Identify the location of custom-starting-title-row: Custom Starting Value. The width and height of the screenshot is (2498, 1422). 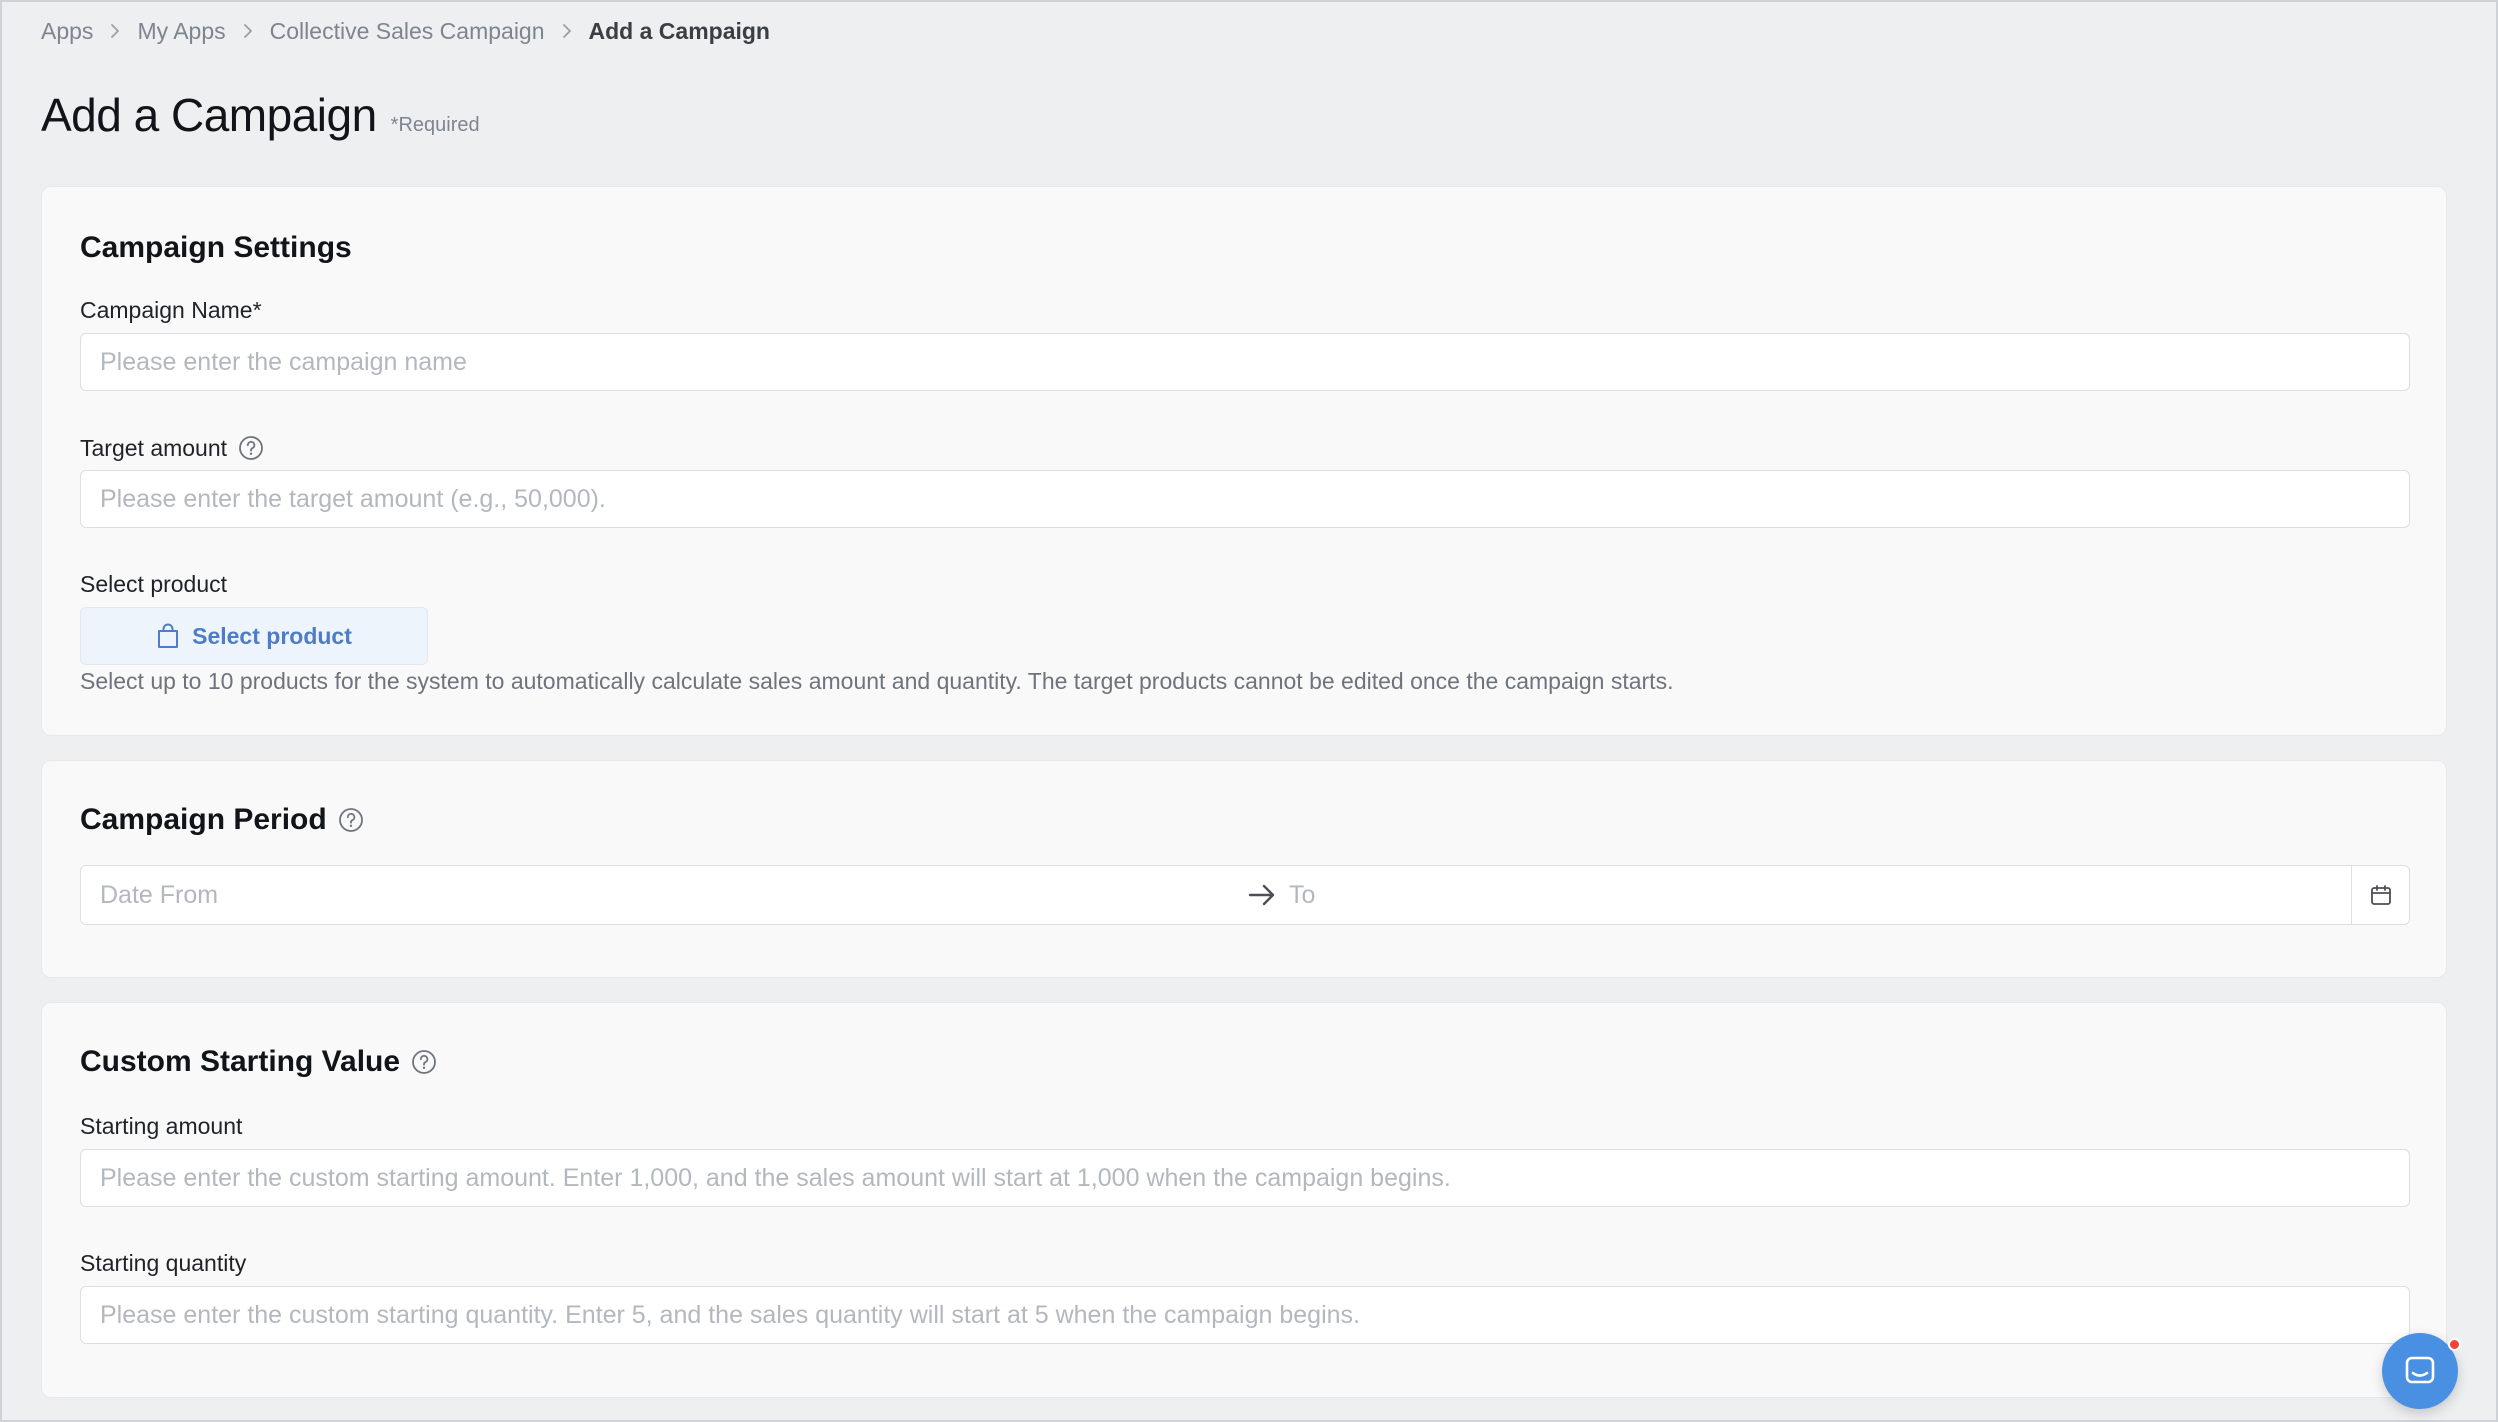
(259, 1062).